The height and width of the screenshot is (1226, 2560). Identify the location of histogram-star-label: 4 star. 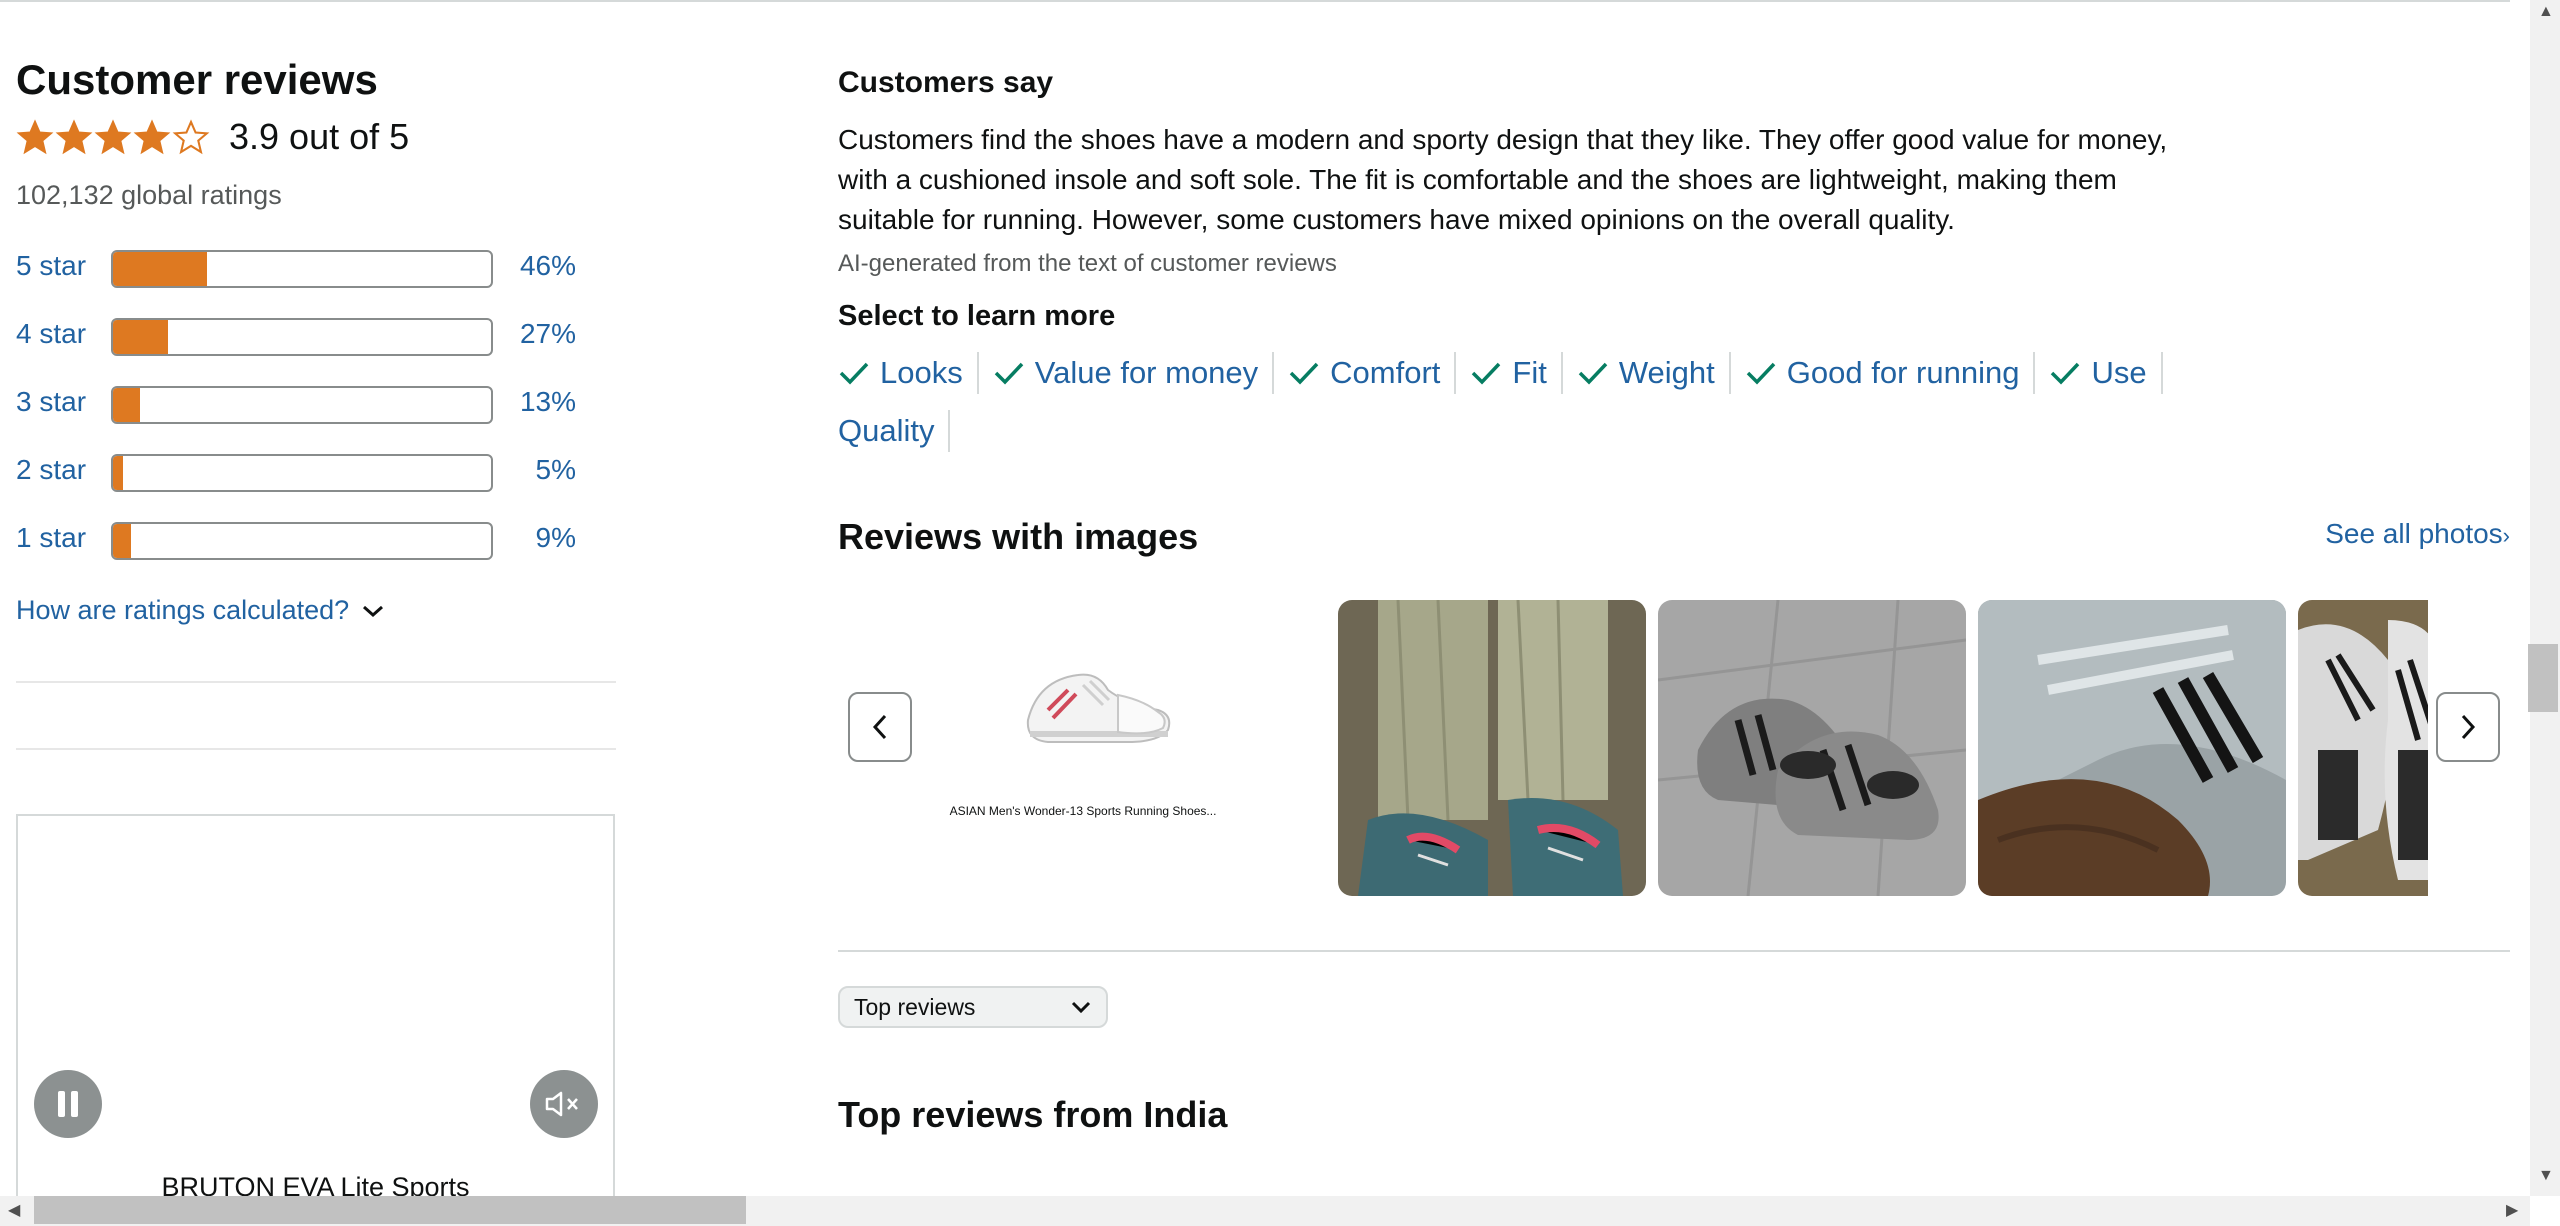
(51, 334).